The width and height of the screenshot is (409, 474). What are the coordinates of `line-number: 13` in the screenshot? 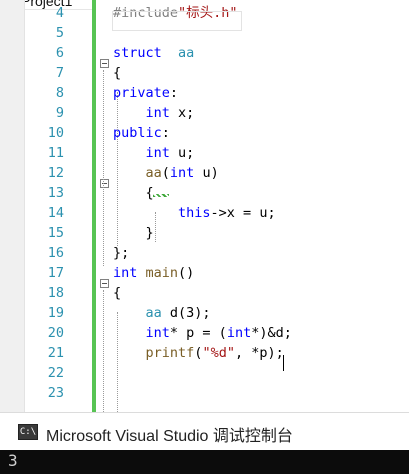 It's located at (55, 193).